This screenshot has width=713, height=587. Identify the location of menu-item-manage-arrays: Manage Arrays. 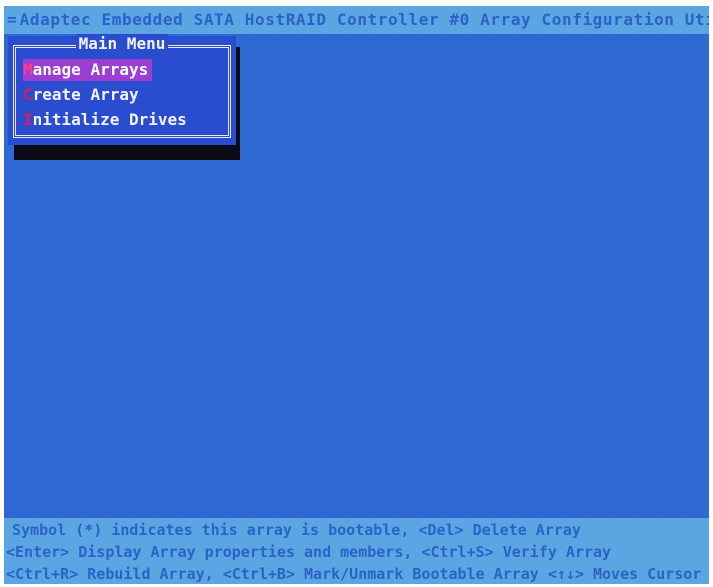
(88, 70).